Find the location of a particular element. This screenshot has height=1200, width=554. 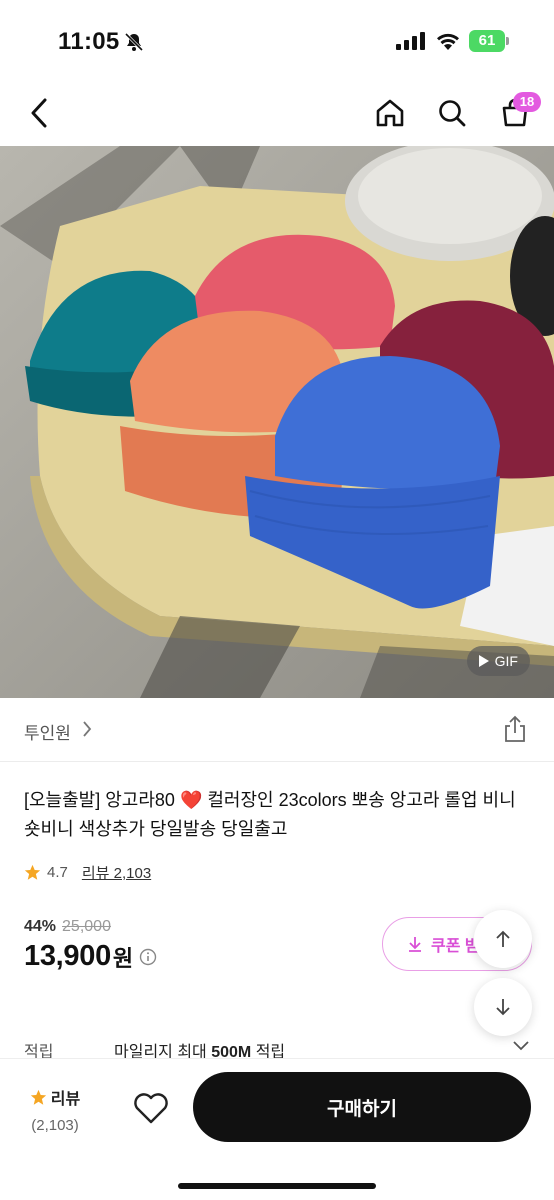

battery-indicator: 61 is located at coordinates (489, 41).